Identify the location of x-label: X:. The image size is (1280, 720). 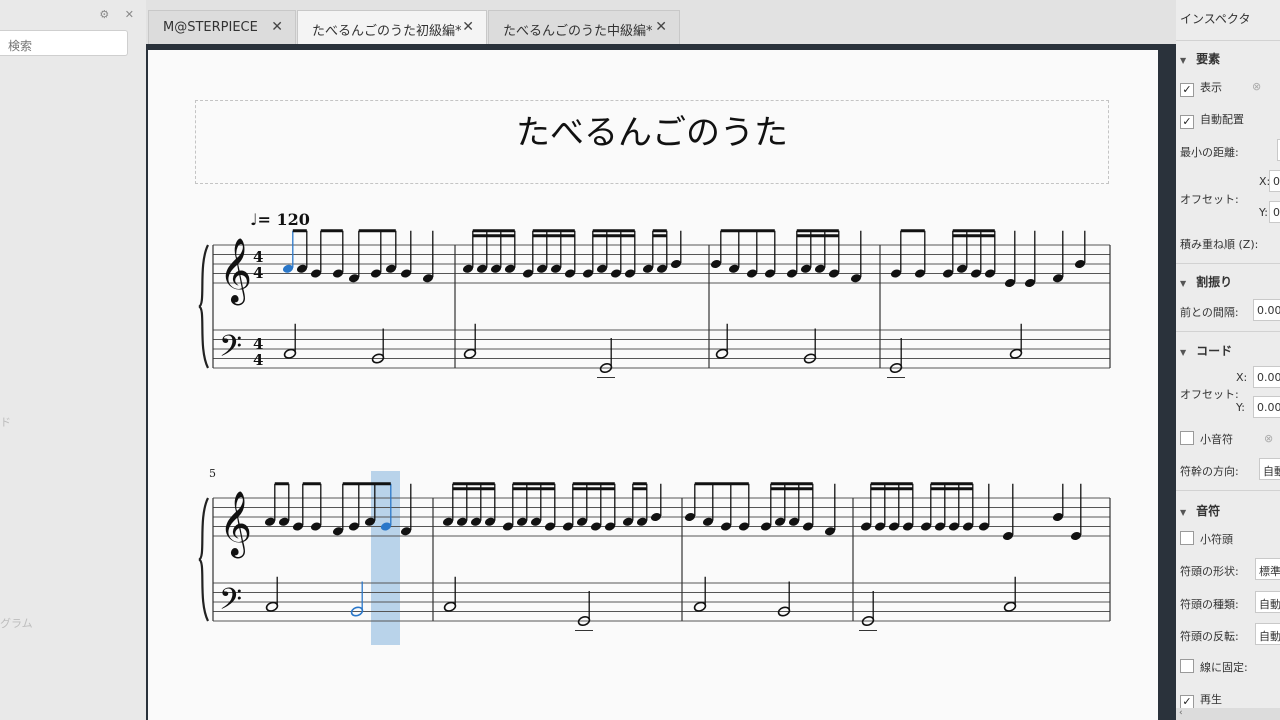
(1242, 377).